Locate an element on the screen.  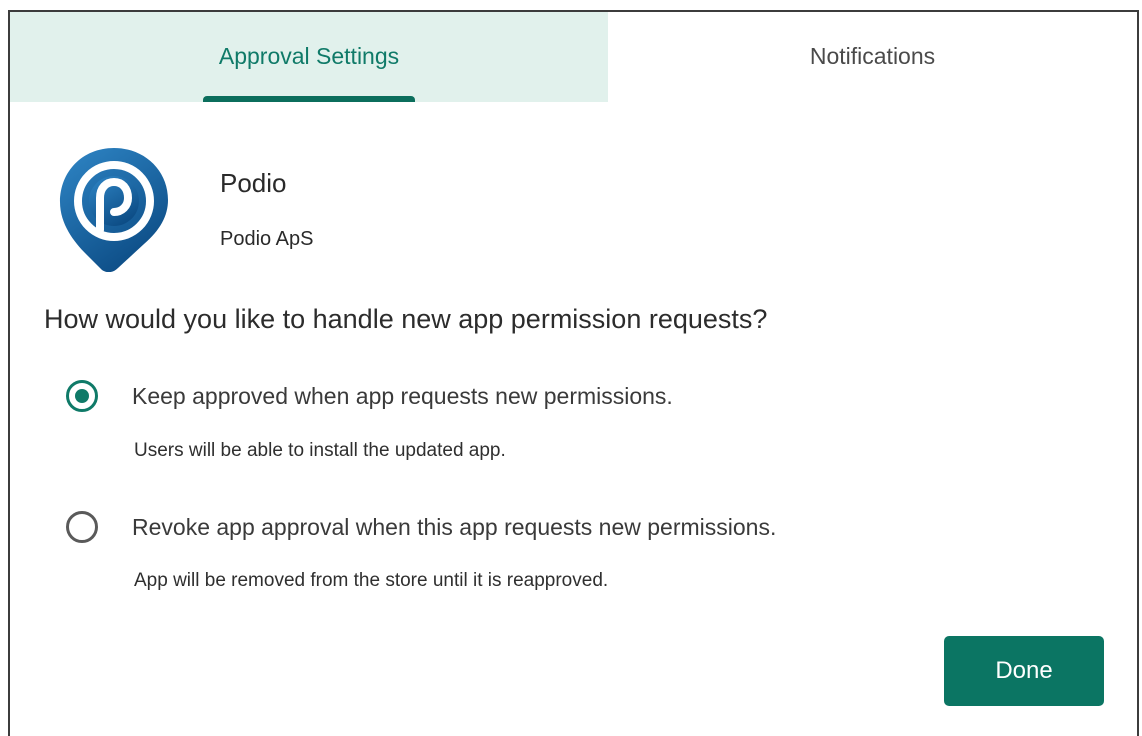
podio-logo-icon is located at coordinates (114, 208).